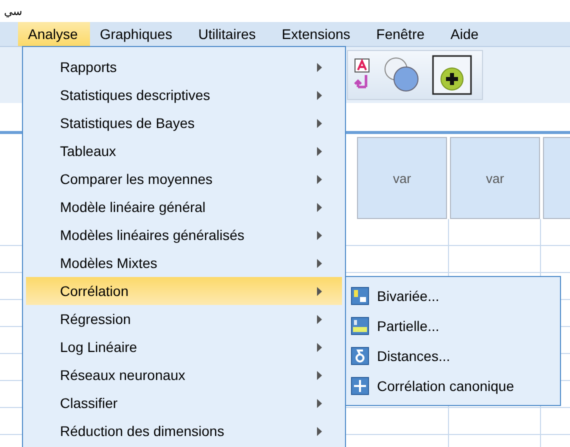 The image size is (570, 447). Describe the element at coordinates (401, 34) in the screenshot. I see `menu-title: Fenêtre` at that location.